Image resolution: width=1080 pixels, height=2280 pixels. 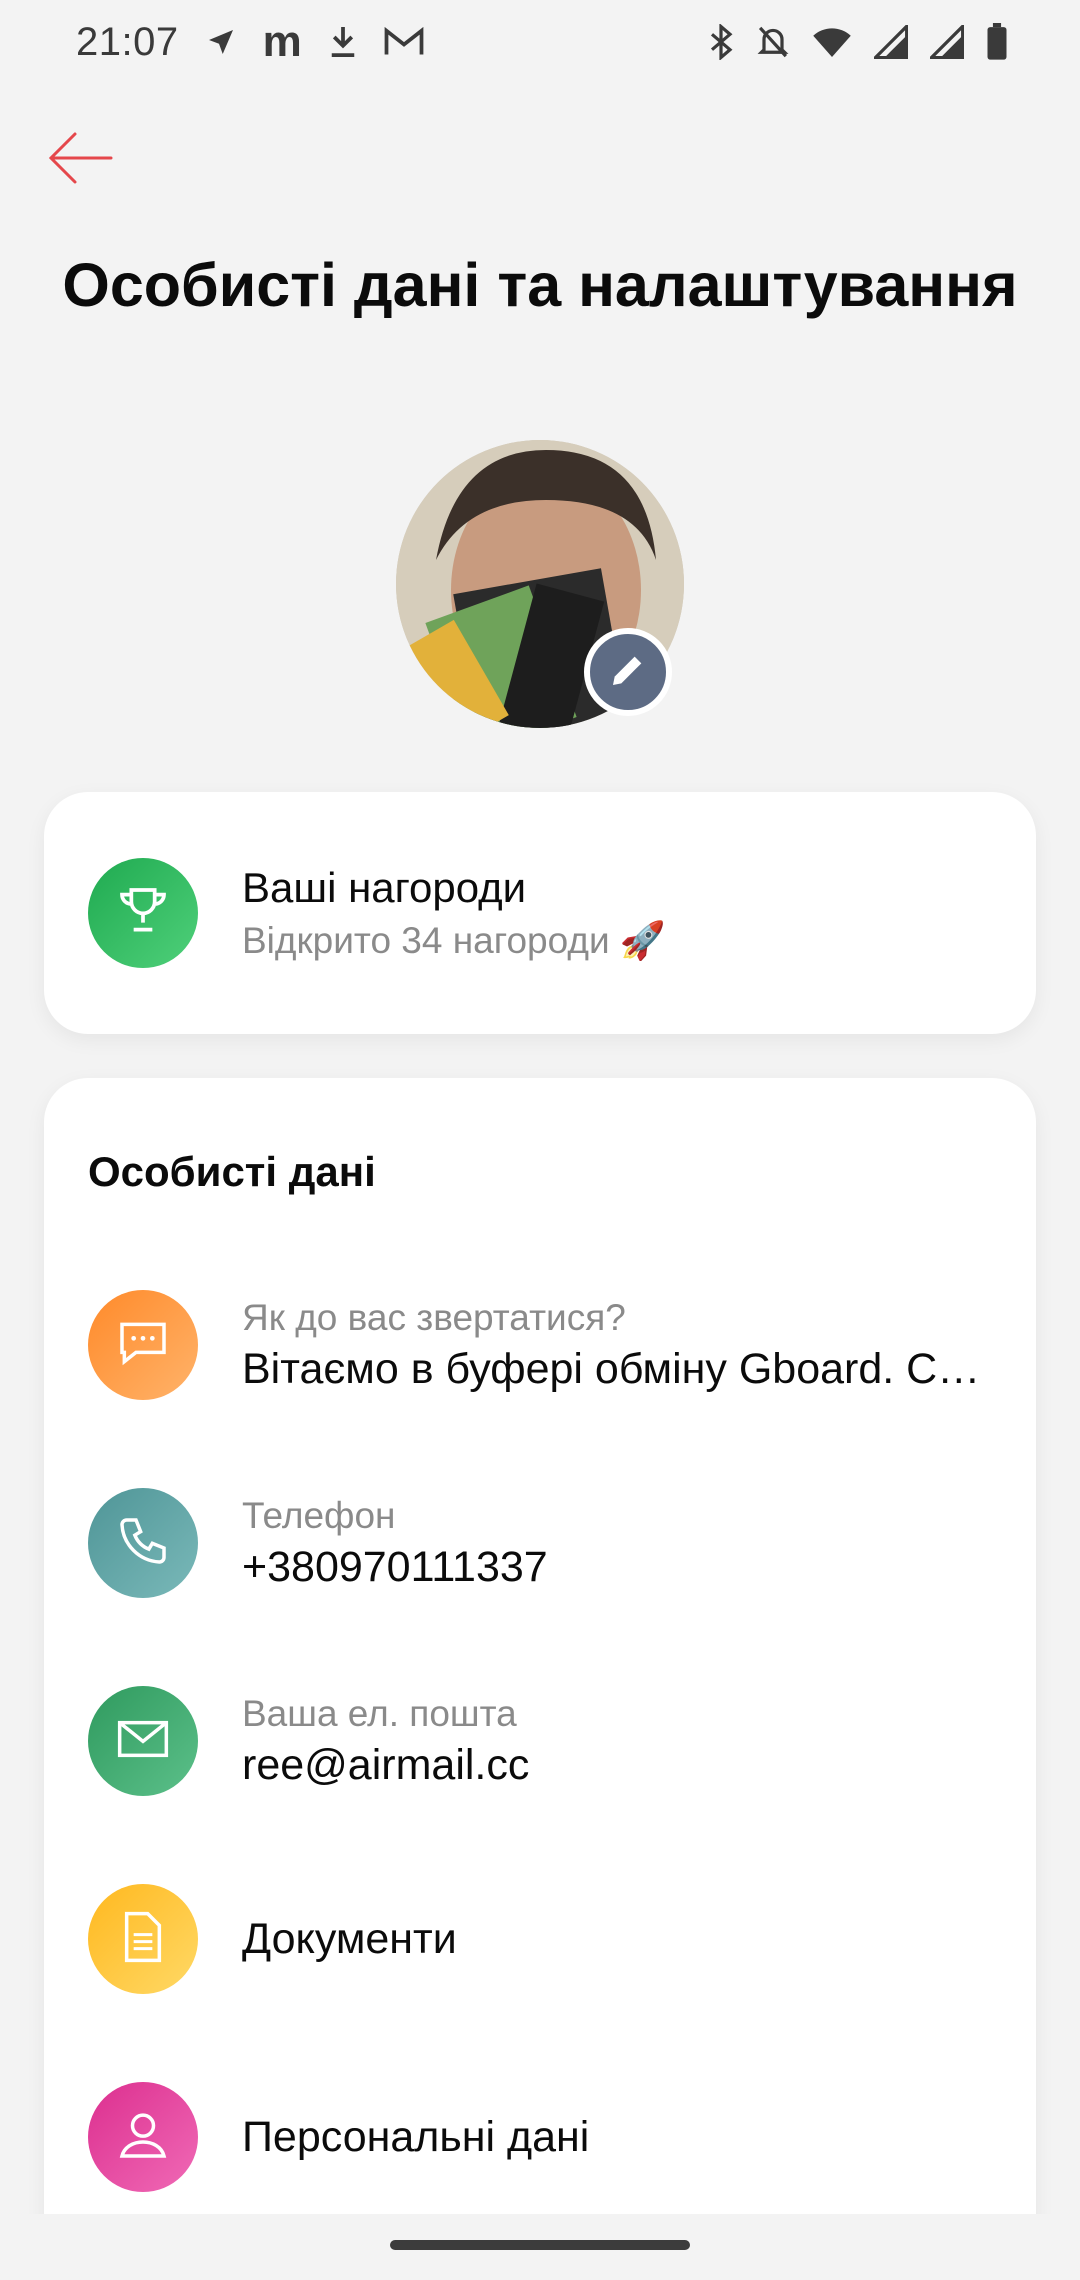 What do you see at coordinates (384, 887) in the screenshot?
I see `awards-title: Ваші нагороди` at bounding box center [384, 887].